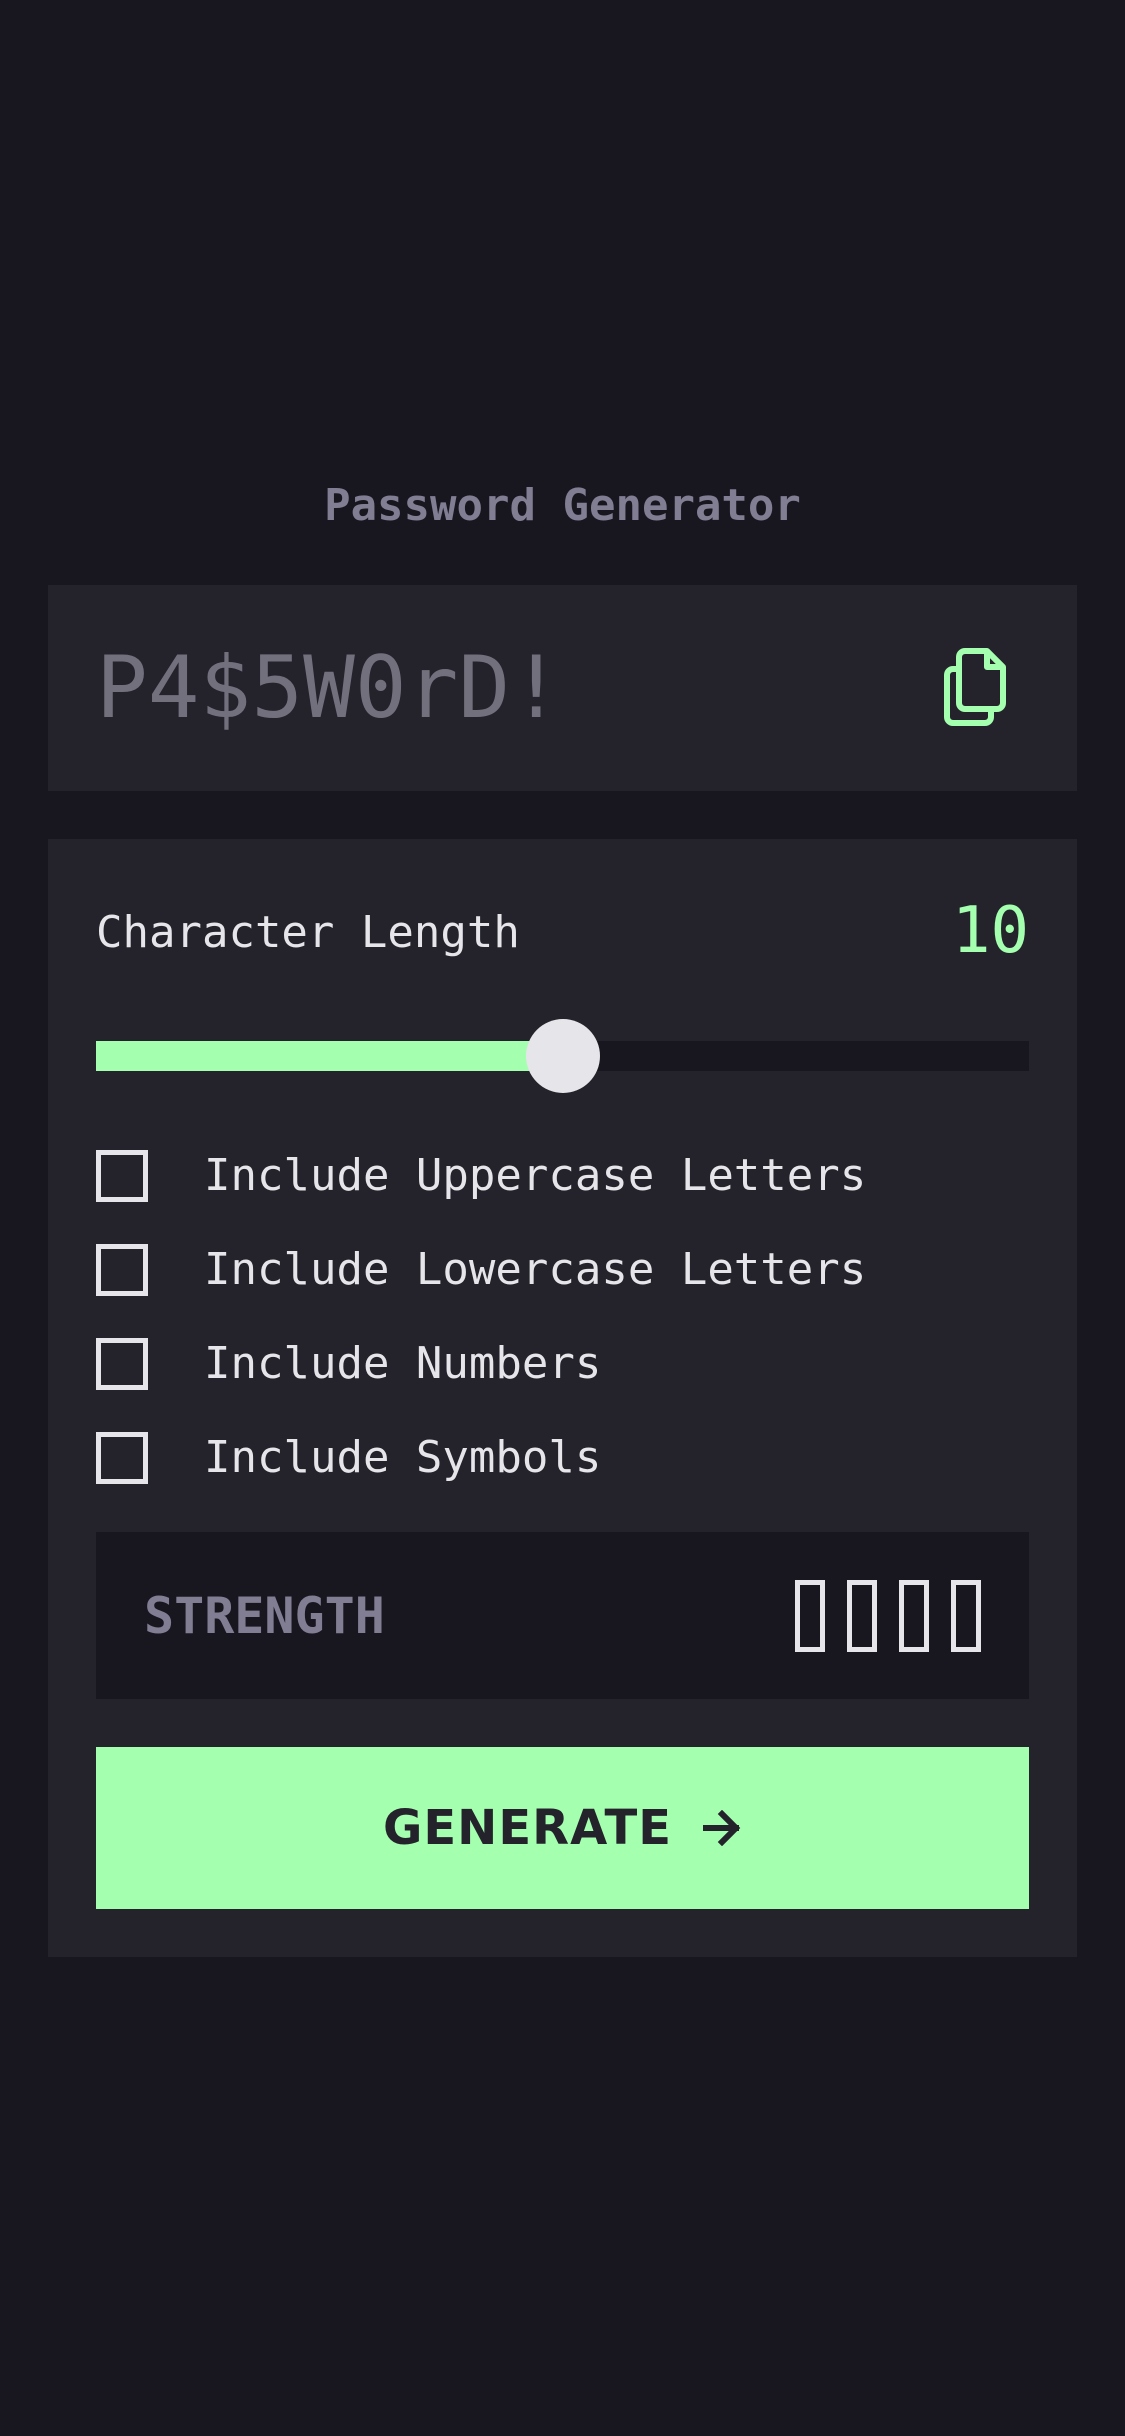  I want to click on copy-icon, so click(975, 687).